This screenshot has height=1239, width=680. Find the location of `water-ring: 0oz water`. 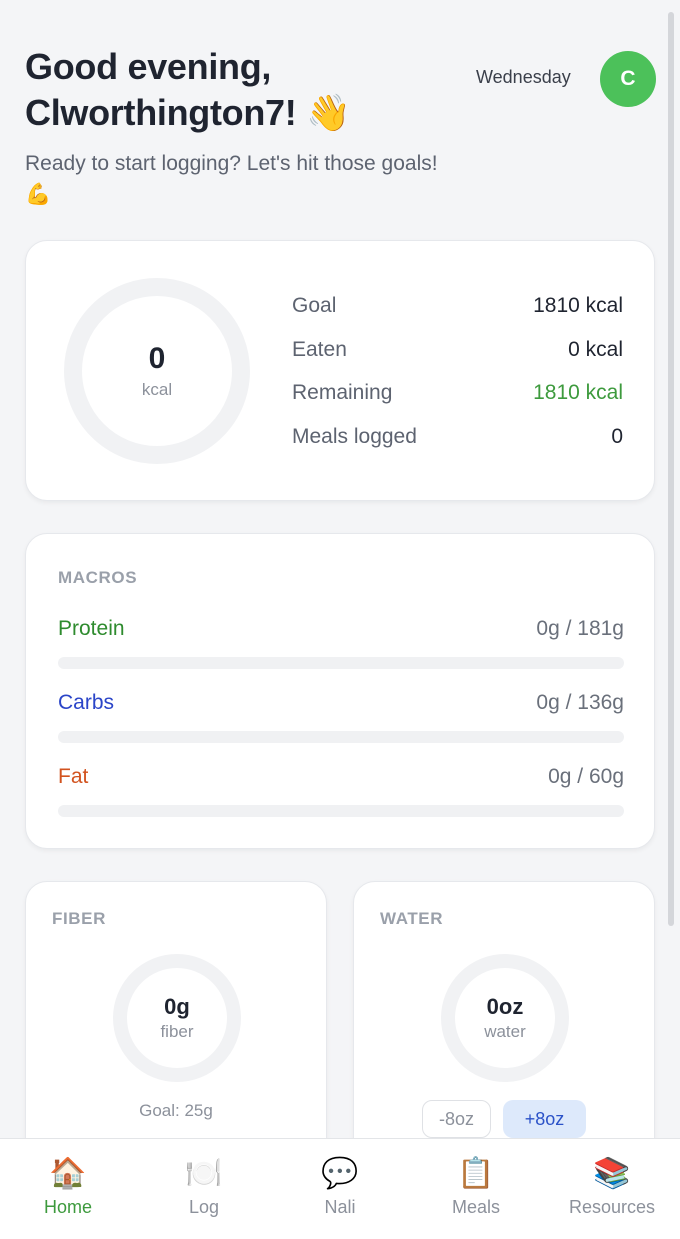

water-ring: 0oz water is located at coordinates (505, 1018).